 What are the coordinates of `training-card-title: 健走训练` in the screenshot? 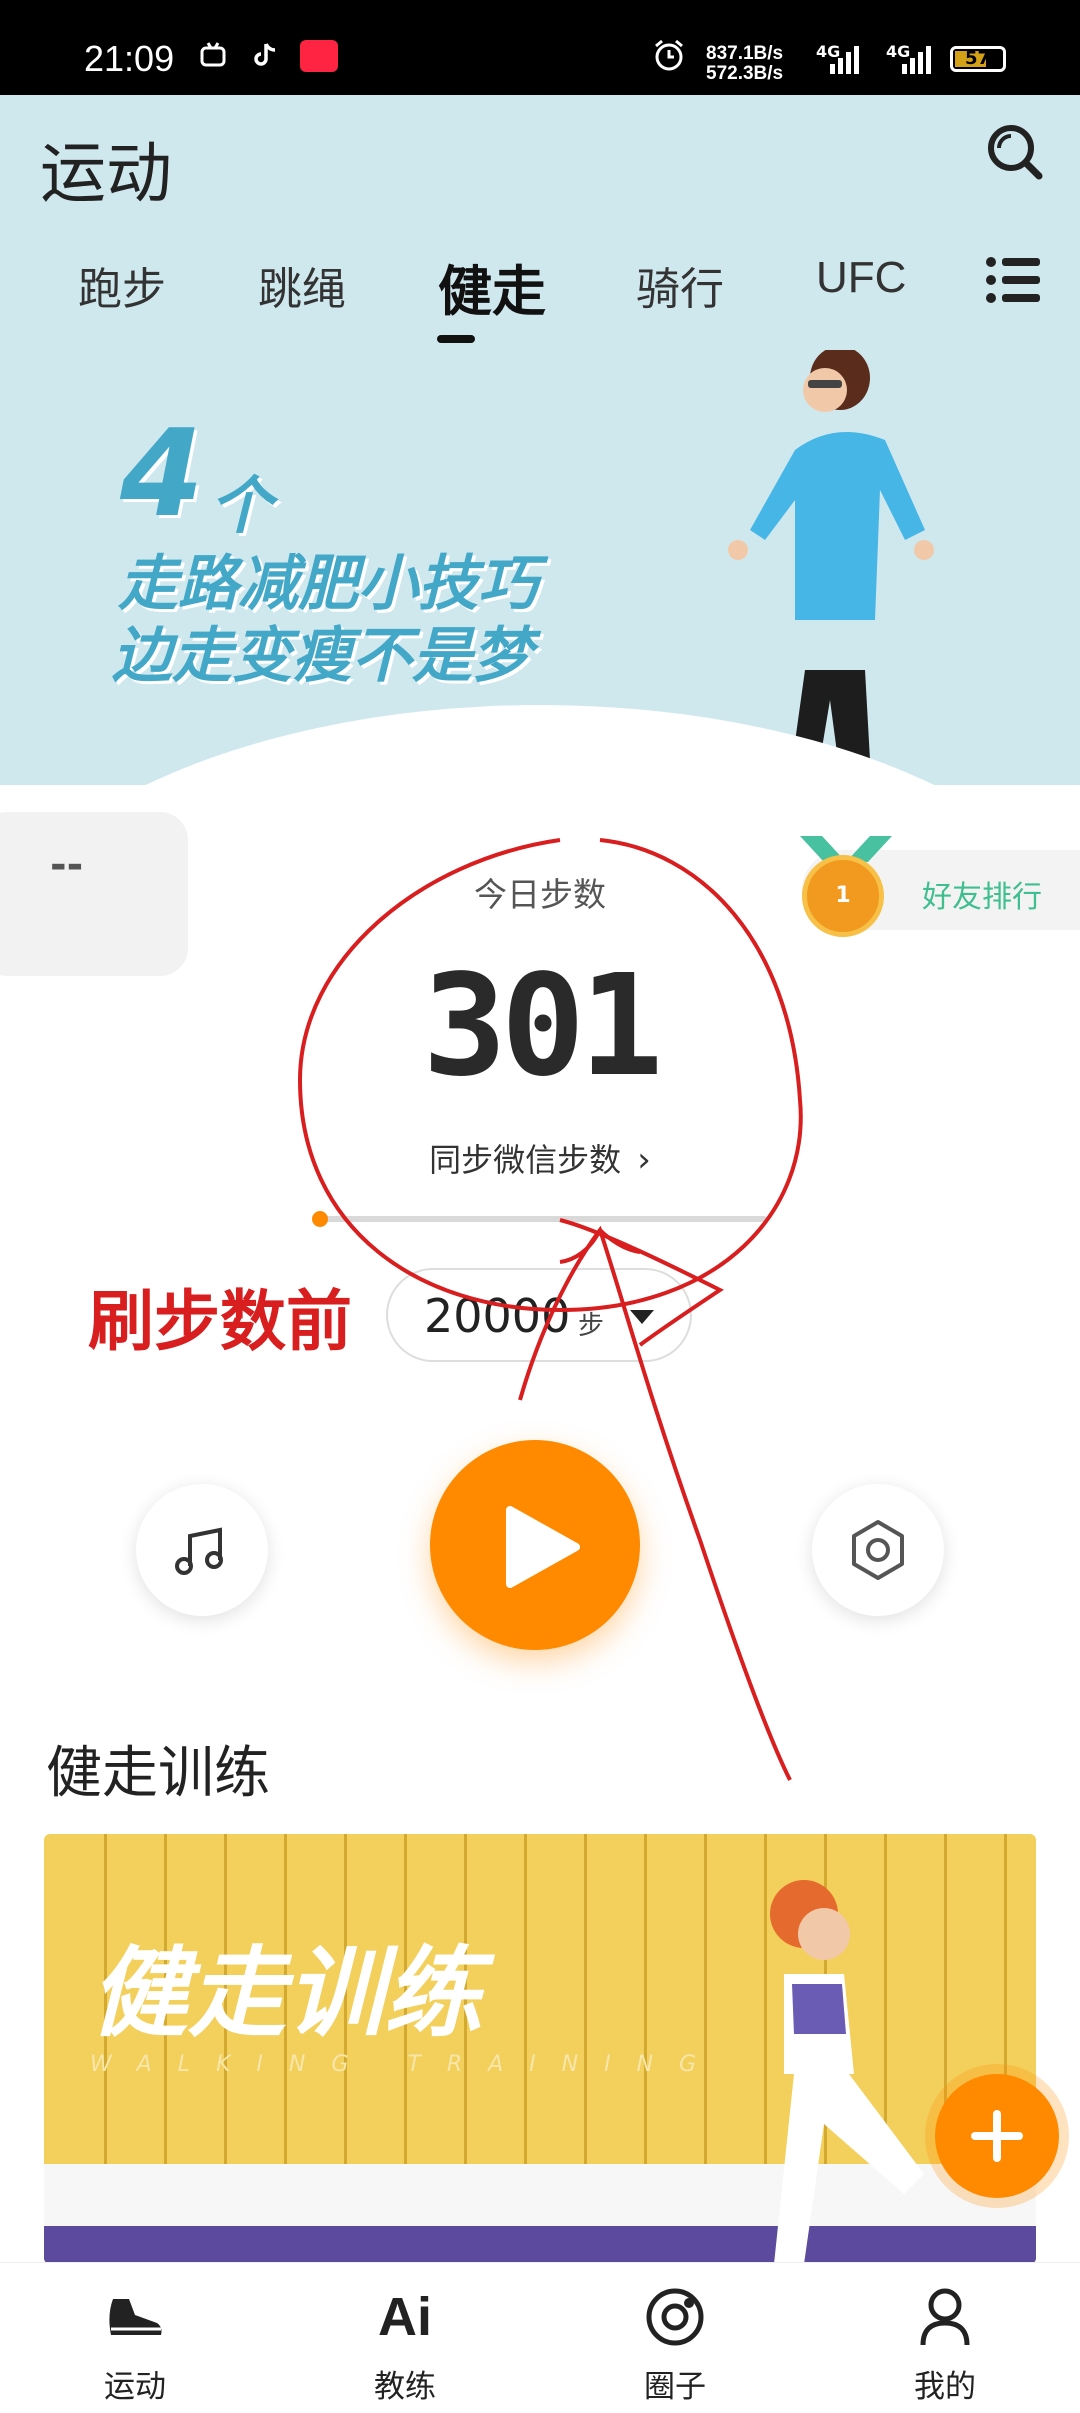 It's located at (286, 1994).